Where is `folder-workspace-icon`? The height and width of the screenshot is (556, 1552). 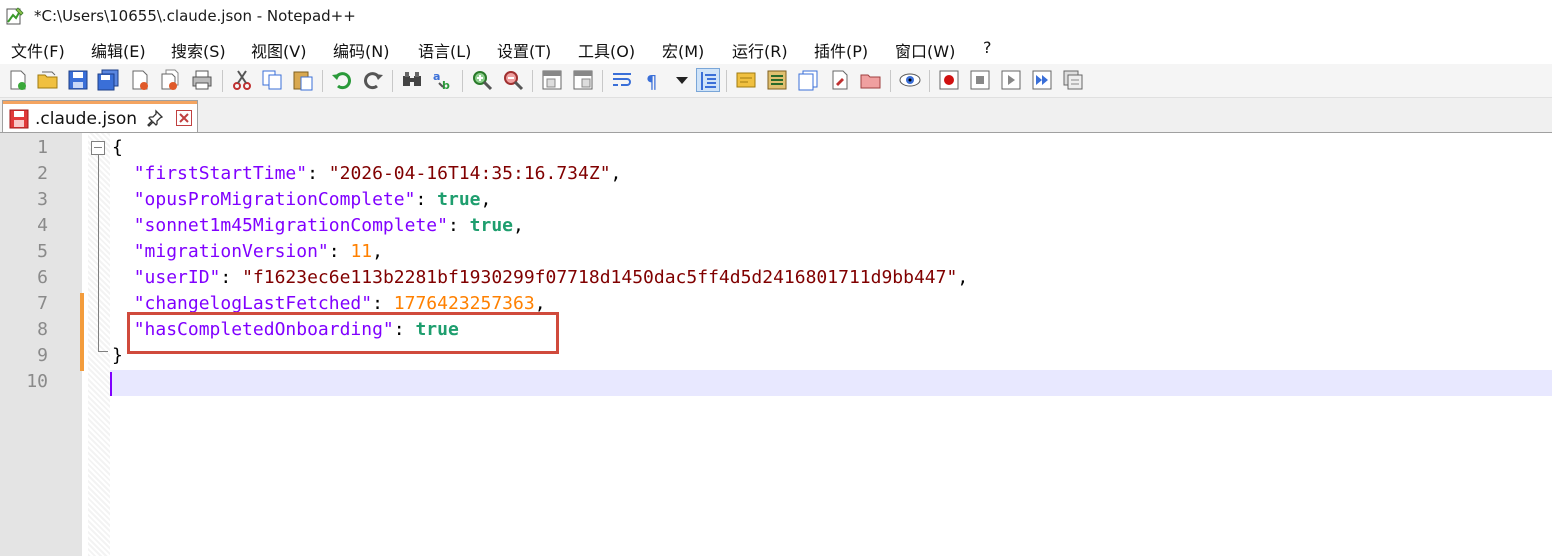
folder-workspace-icon is located at coordinates (871, 80).